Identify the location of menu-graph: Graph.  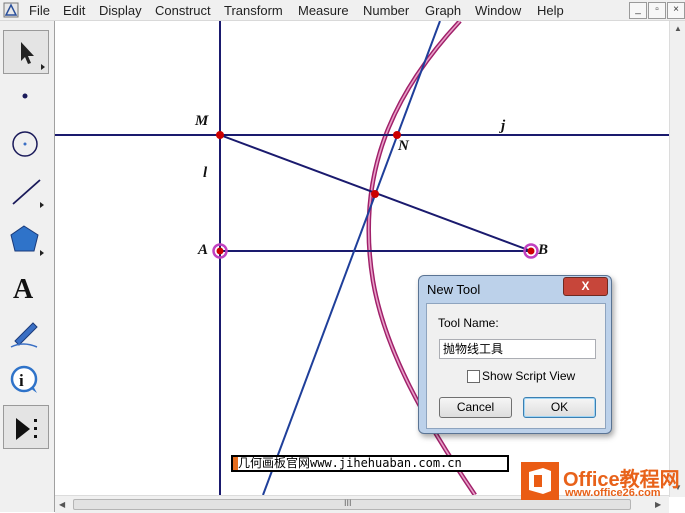
(443, 10).